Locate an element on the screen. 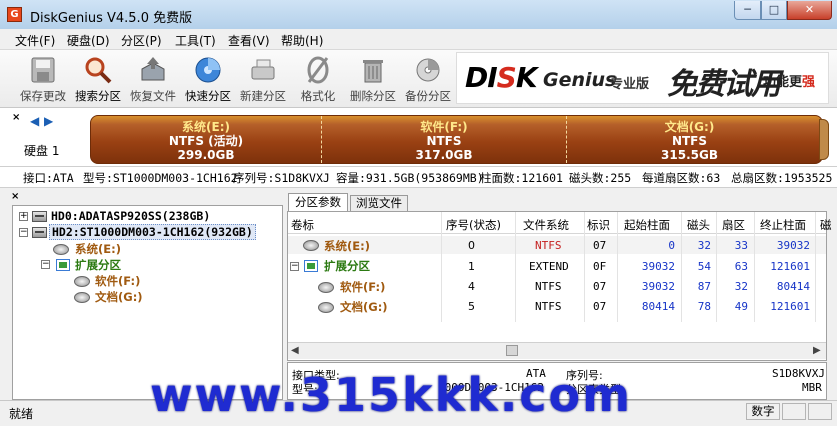  new-partition-button: 新建分区 is located at coordinates (263, 79).